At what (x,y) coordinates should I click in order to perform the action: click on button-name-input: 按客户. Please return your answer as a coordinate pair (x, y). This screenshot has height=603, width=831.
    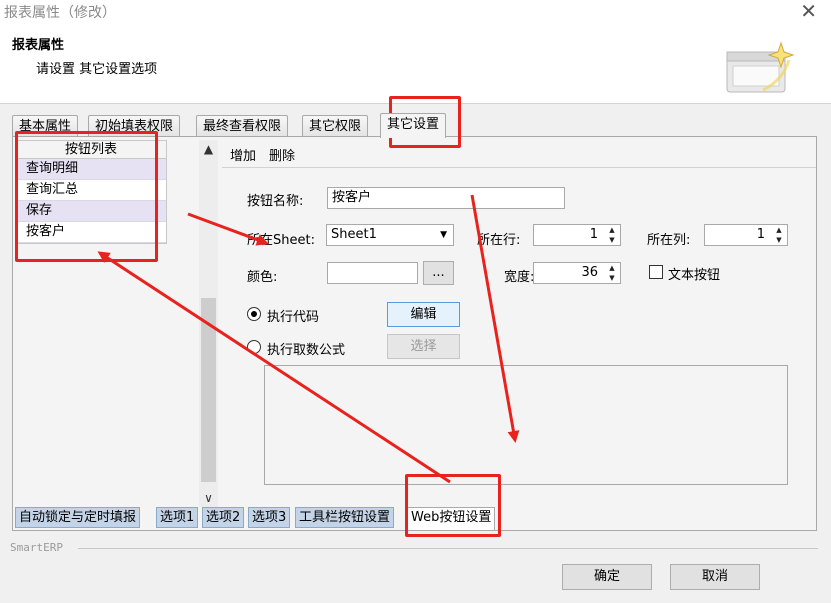
    Looking at the image, I should click on (446, 198).